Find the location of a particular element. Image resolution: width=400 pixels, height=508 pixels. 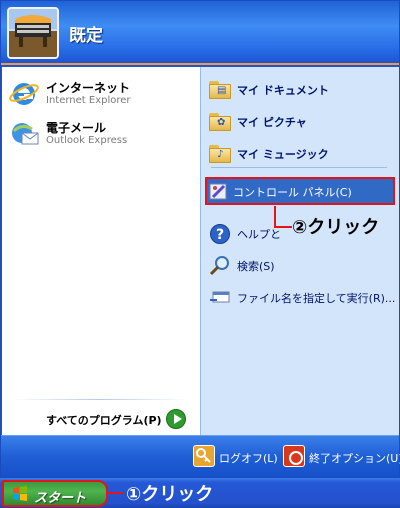

help-icon: ? is located at coordinates (220, 233).